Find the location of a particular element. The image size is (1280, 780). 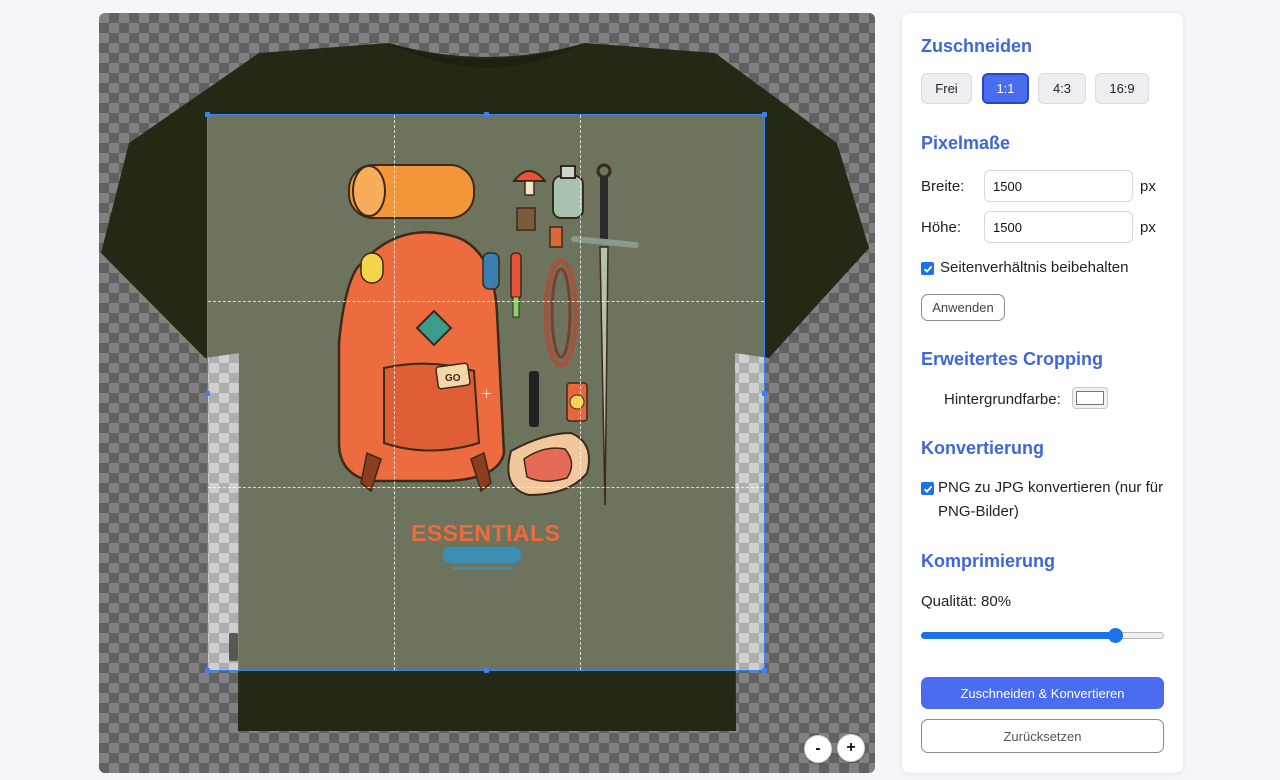

width-input is located at coordinates (1058, 186).